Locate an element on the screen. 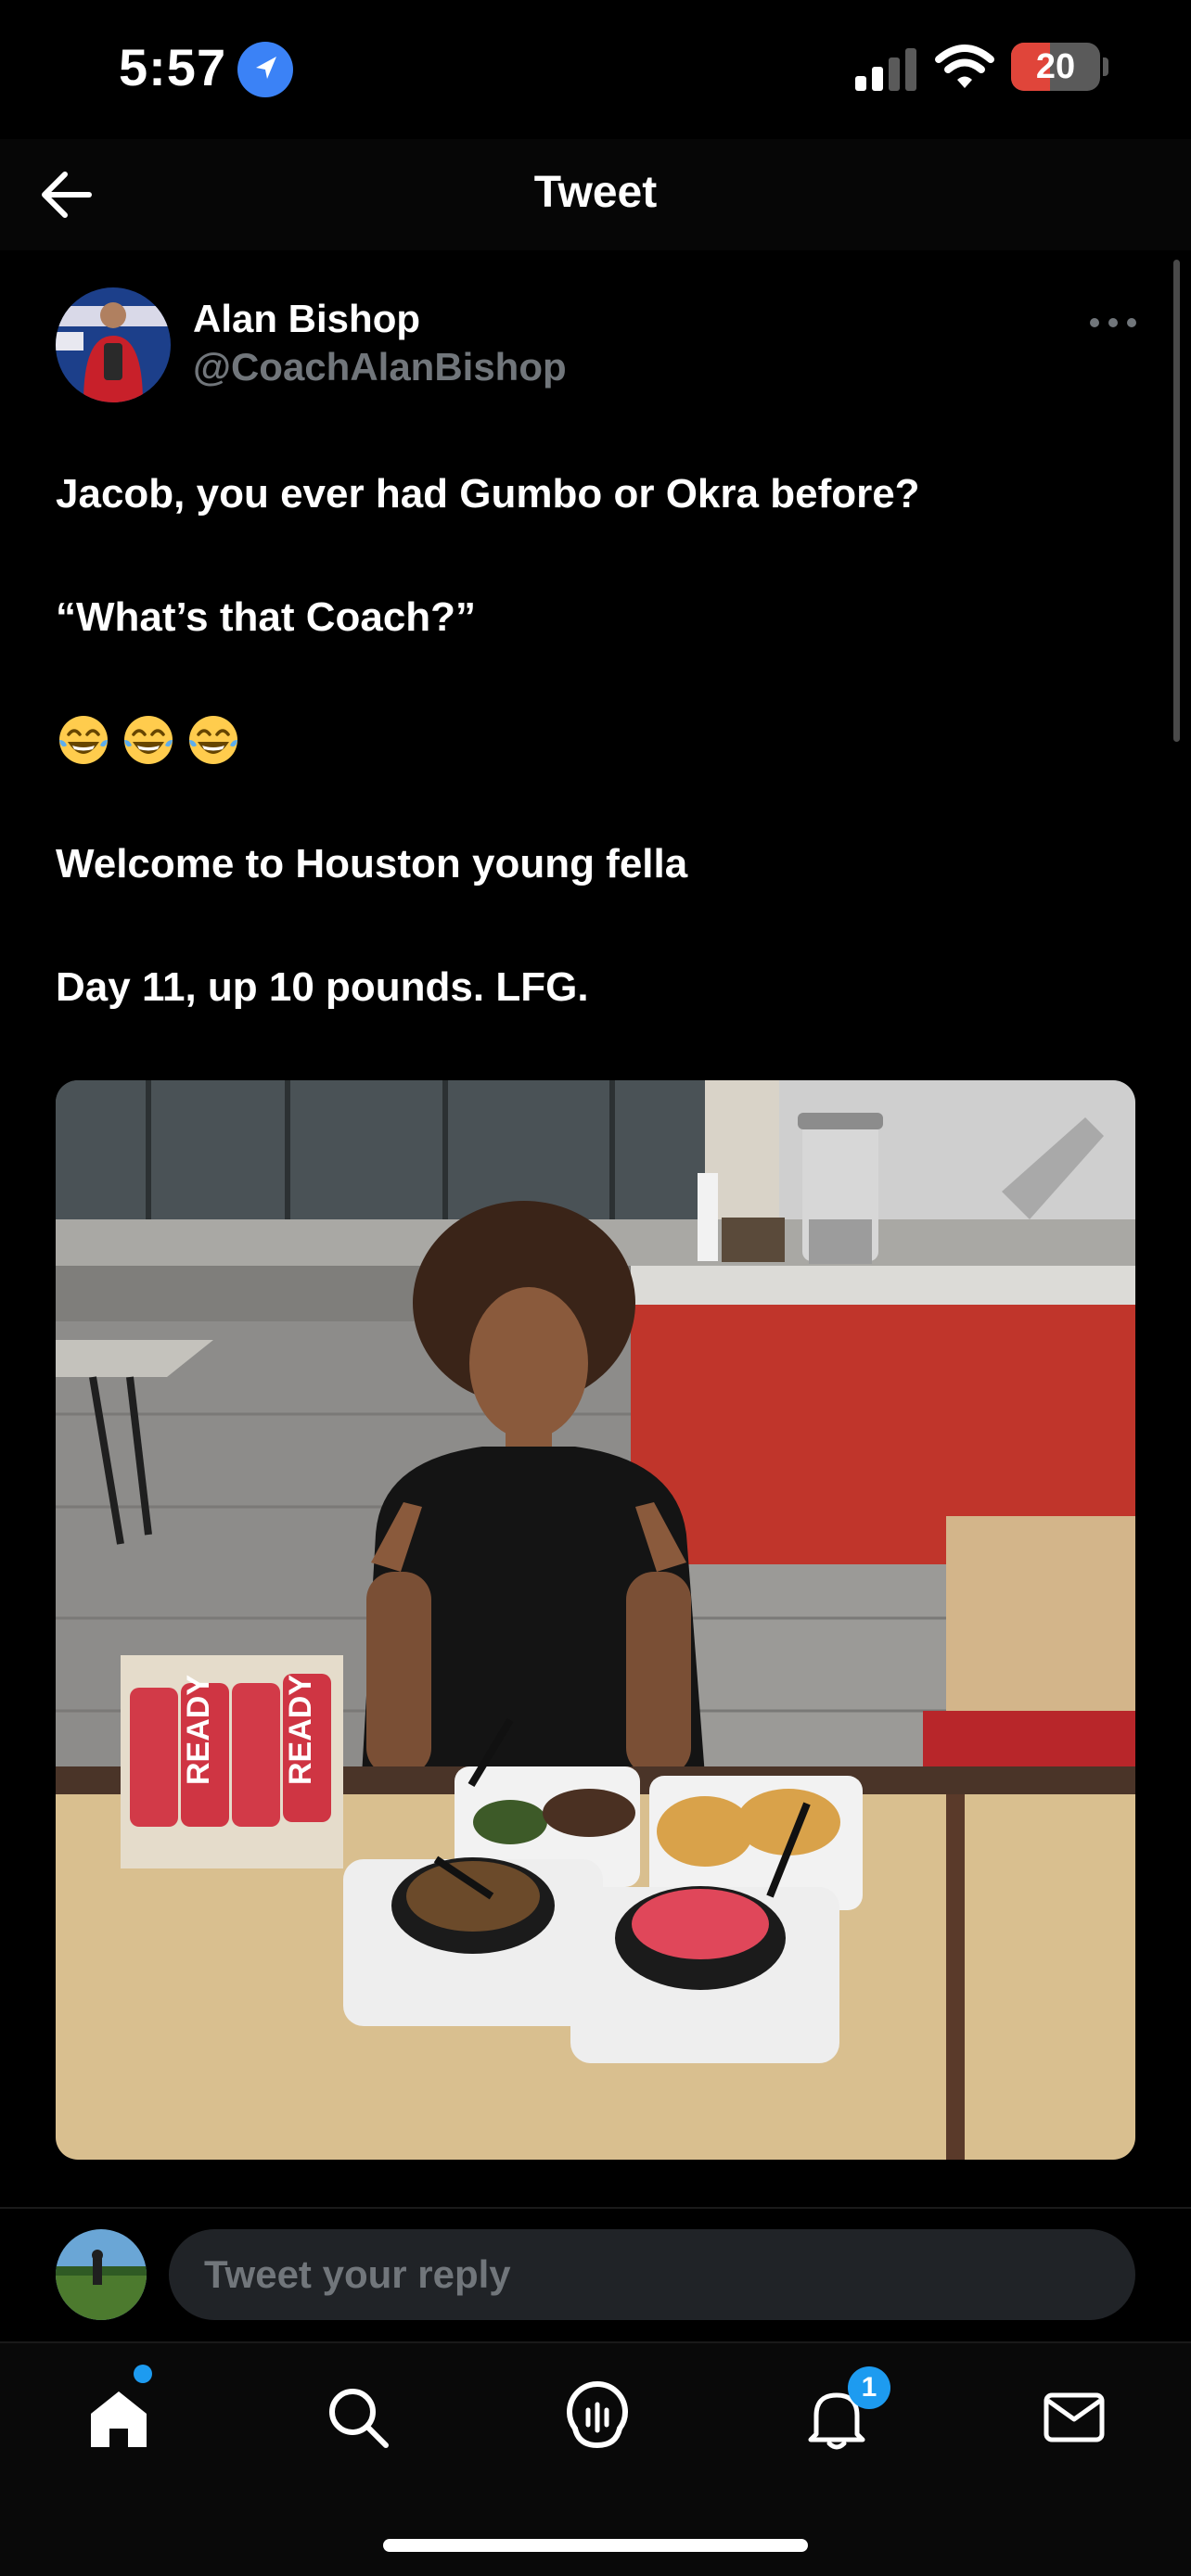 The height and width of the screenshot is (2576, 1191). back-button is located at coordinates (66, 194).